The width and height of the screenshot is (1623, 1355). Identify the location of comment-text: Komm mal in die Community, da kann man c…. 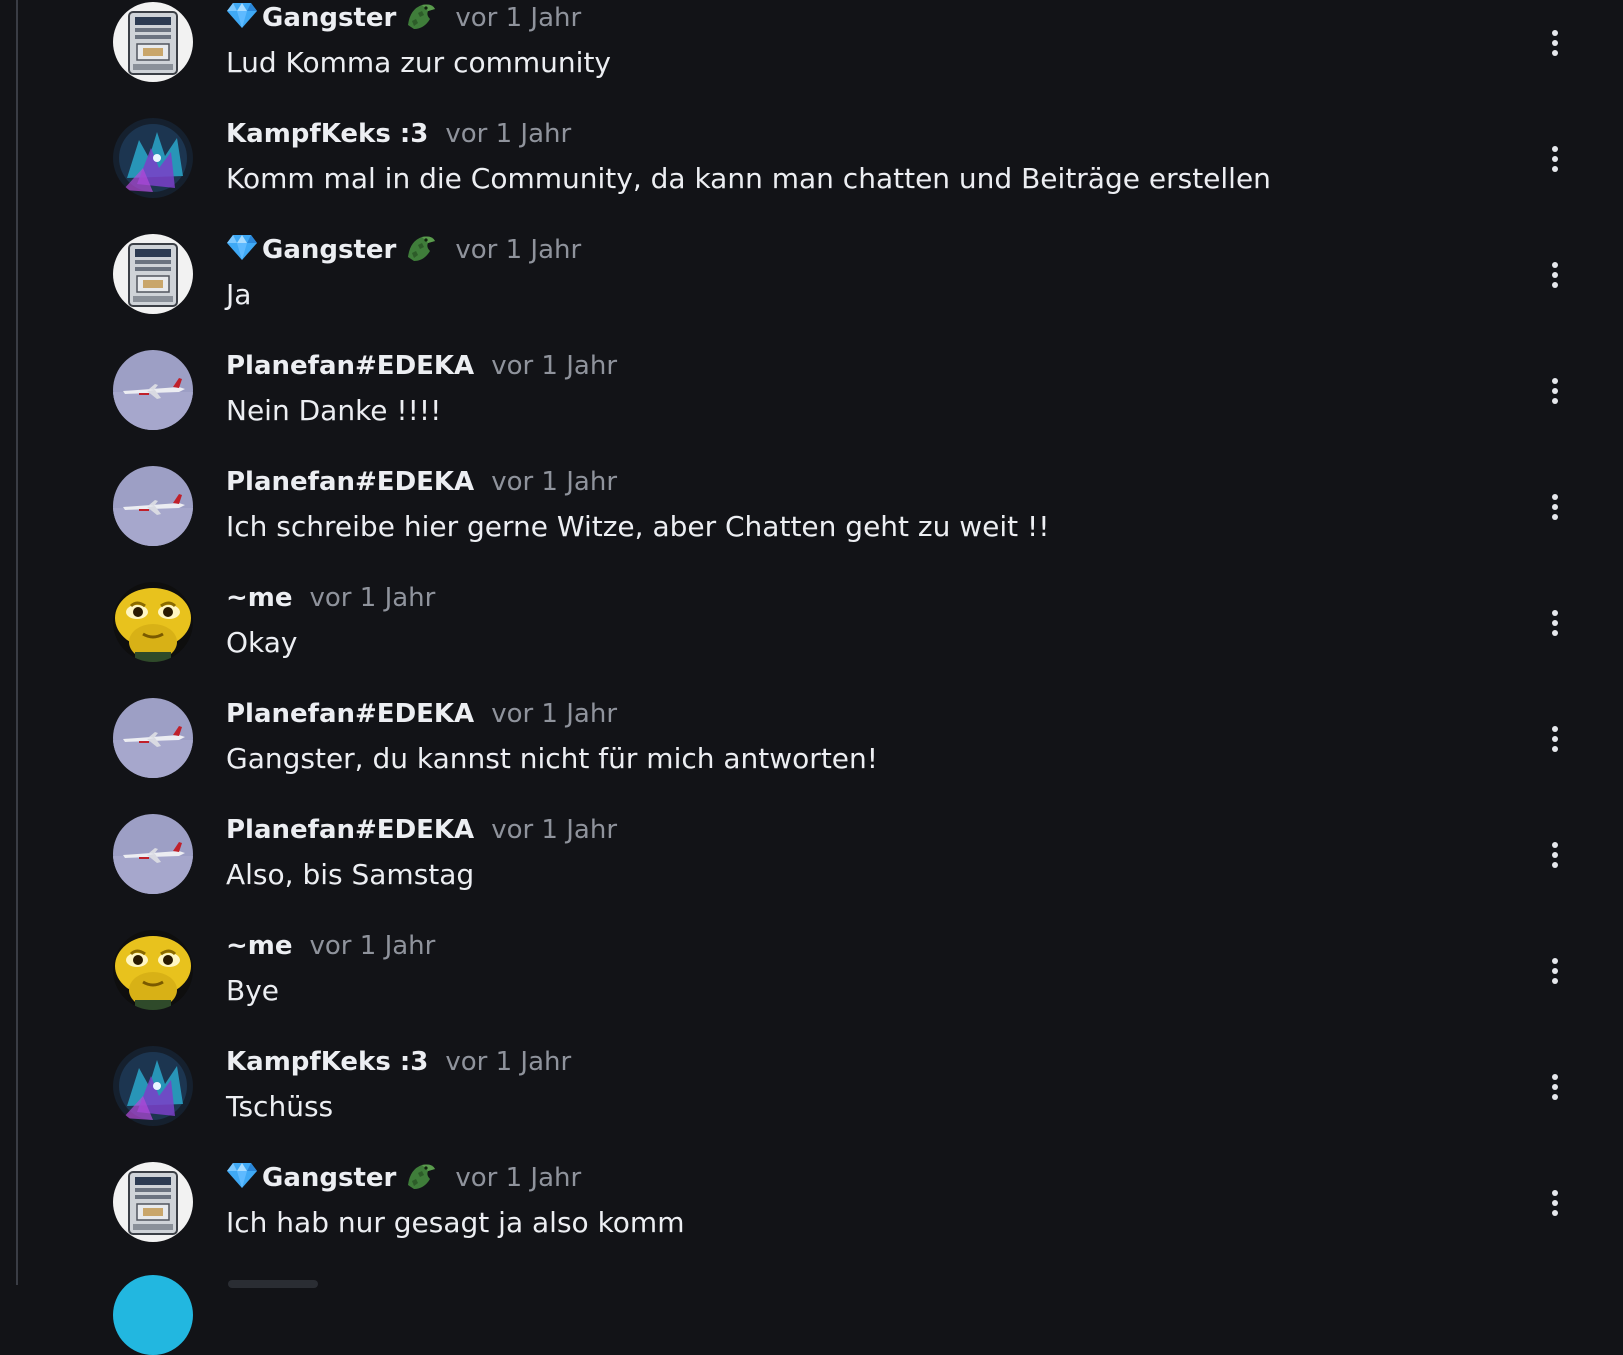
(748, 178).